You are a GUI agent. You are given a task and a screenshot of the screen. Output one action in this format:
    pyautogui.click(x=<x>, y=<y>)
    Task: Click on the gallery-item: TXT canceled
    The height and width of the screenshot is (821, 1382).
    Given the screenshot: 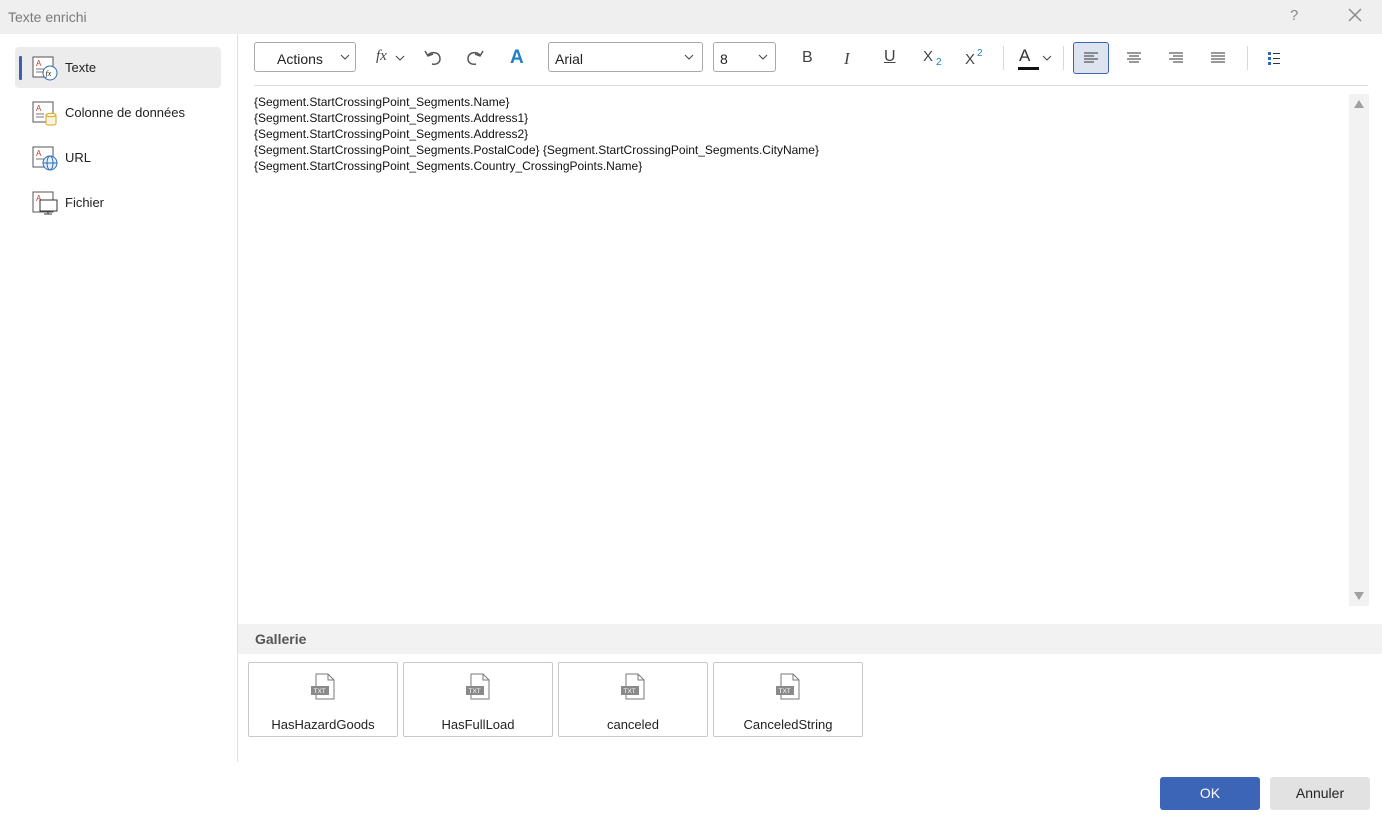 What is the action you would take?
    pyautogui.click(x=633, y=699)
    